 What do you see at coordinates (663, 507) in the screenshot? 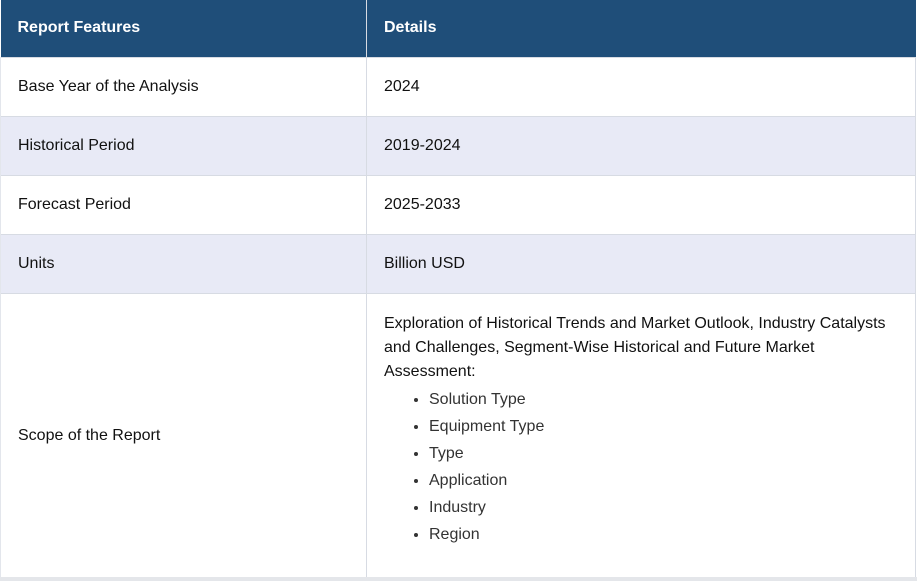
I see `list-item: Industry` at bounding box center [663, 507].